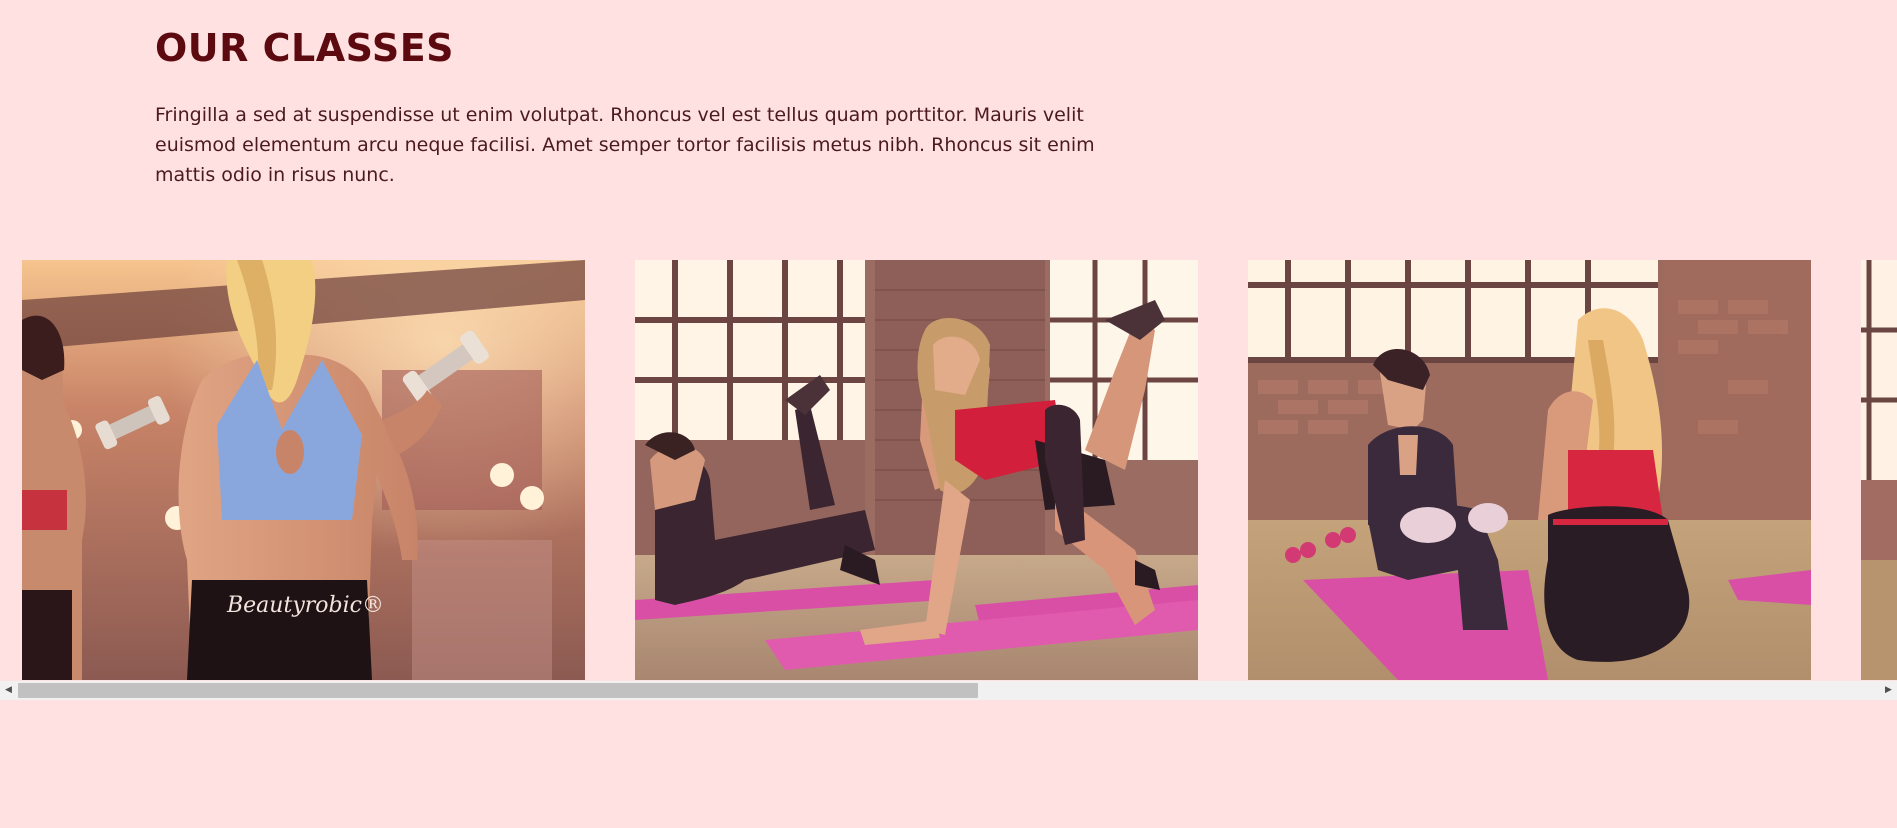  I want to click on horizontal-scrollbar: ◀ ▶, so click(948, 690).